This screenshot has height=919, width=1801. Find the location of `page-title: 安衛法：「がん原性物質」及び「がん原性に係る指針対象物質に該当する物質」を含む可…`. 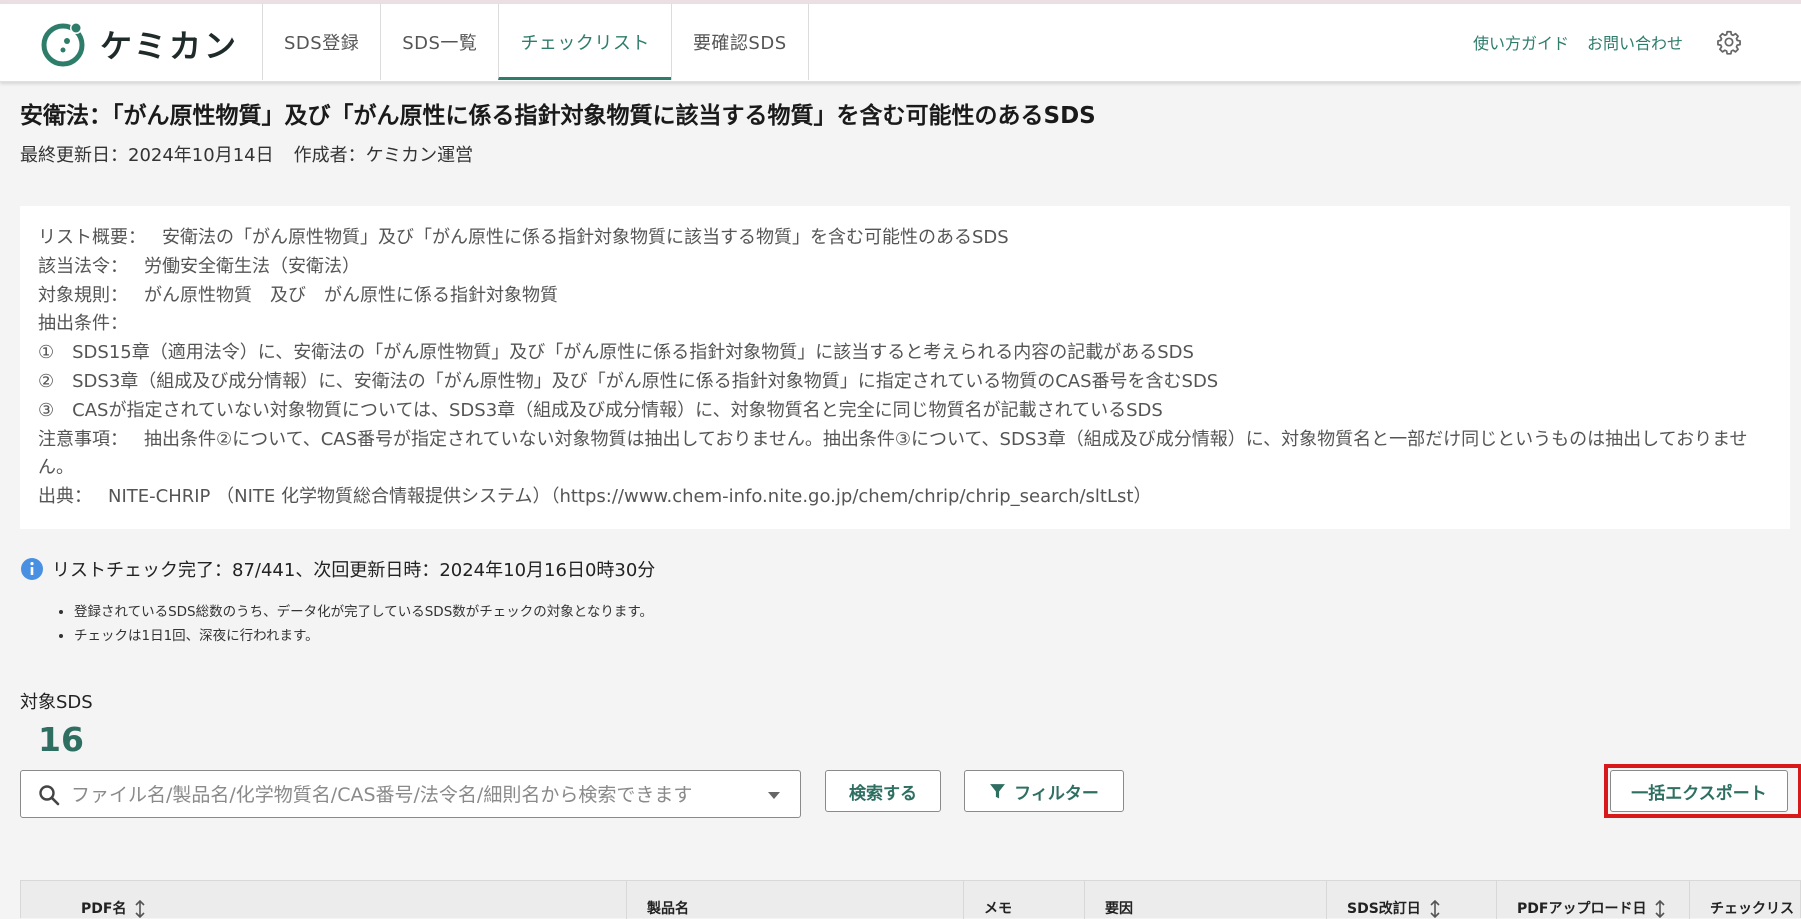

page-title: 安衛法：「がん原性物質」及び「がん原性に係る指針対象物質に該当する物質」を含む可… is located at coordinates (558, 116).